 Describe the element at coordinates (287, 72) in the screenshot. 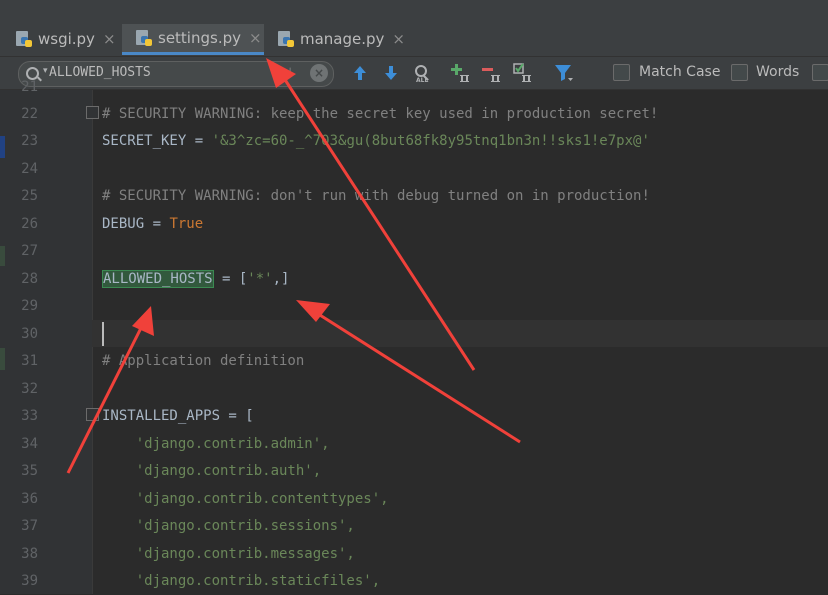

I see `new-line-icon: ↵` at that location.